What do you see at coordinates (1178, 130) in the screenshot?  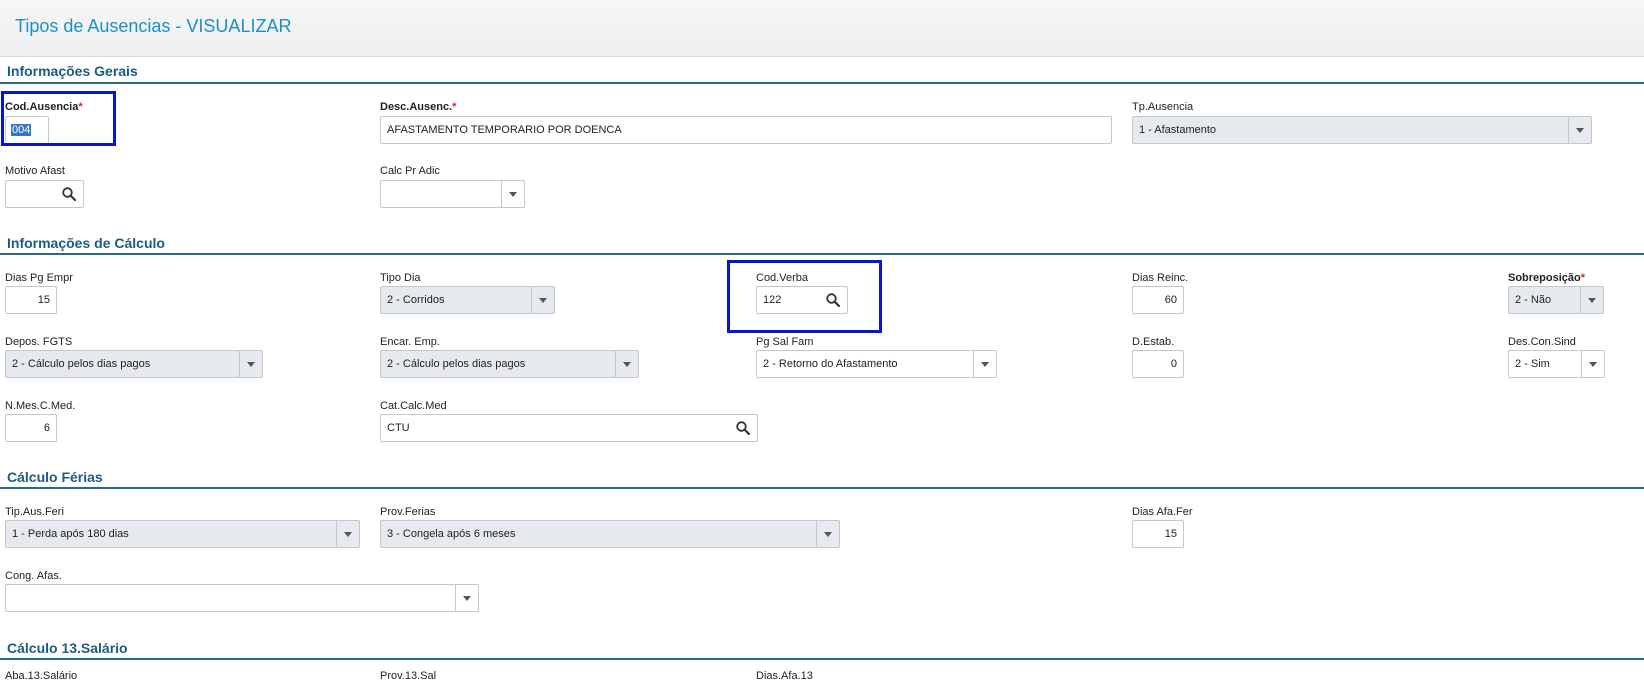 I see `tp-ausencia-value: 1 - Afastamento` at bounding box center [1178, 130].